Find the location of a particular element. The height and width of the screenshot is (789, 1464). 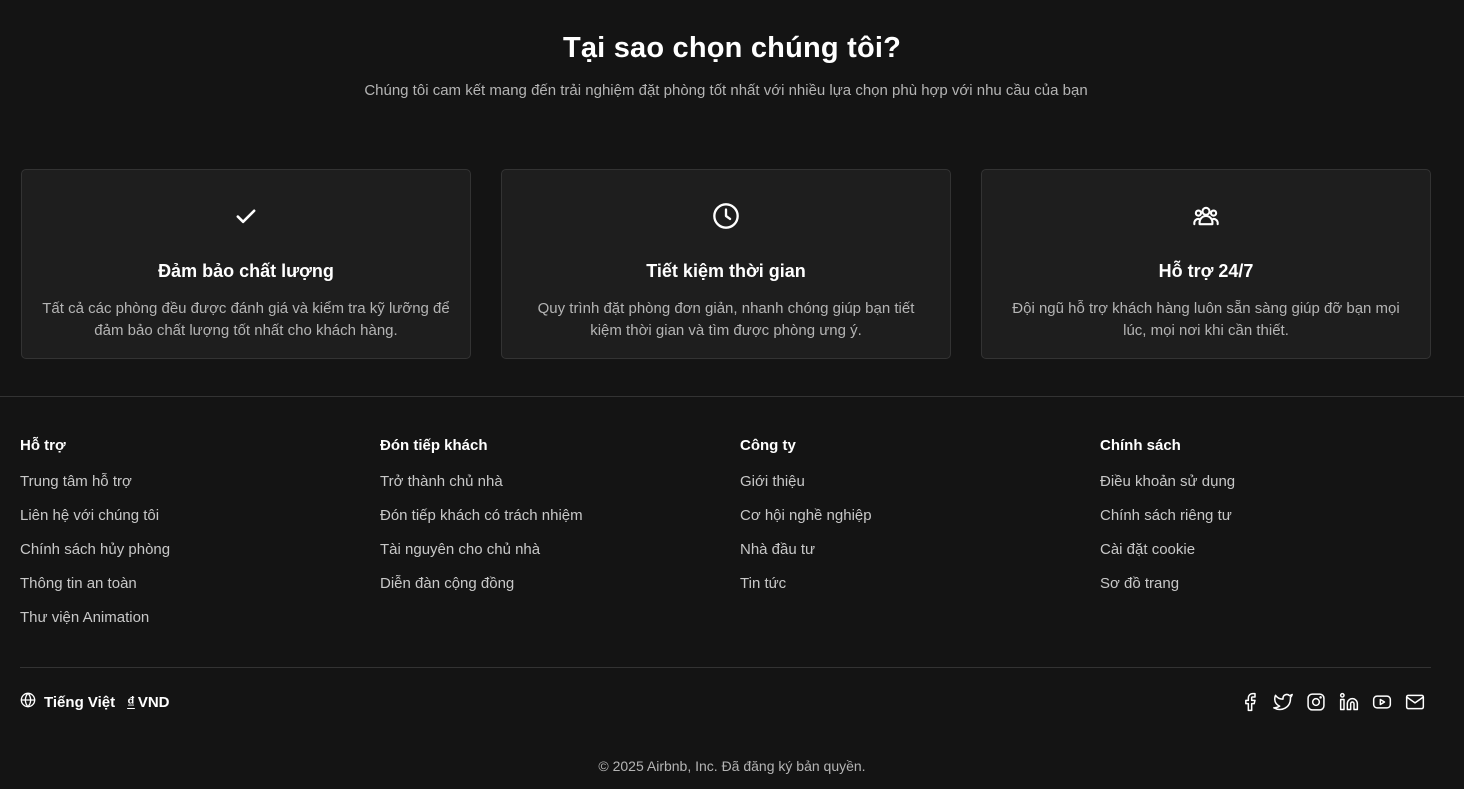

social-links is located at coordinates (1332, 702).